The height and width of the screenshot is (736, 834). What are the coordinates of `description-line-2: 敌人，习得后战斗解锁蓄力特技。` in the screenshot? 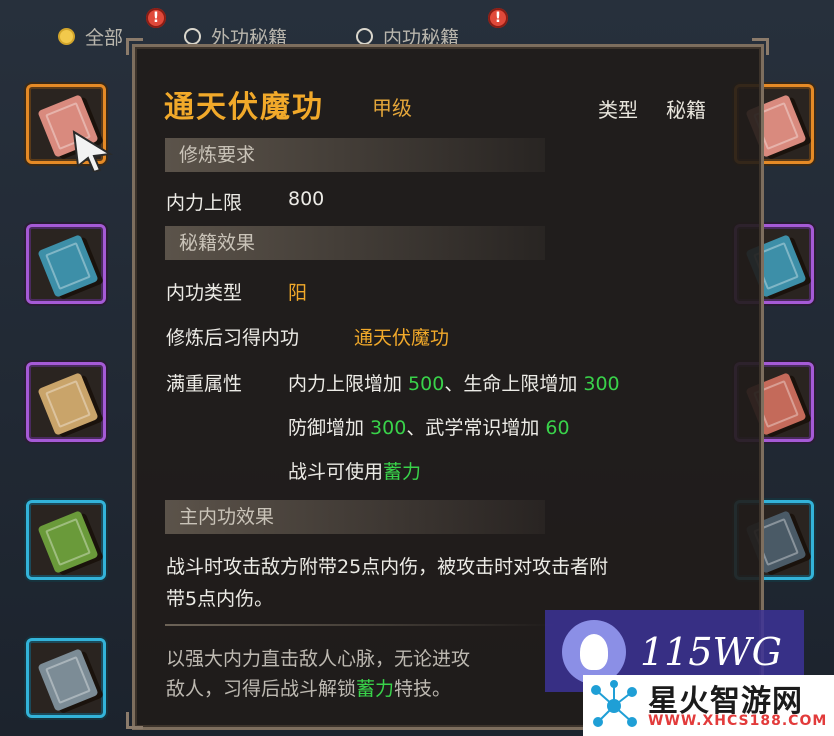 It's located at (308, 687).